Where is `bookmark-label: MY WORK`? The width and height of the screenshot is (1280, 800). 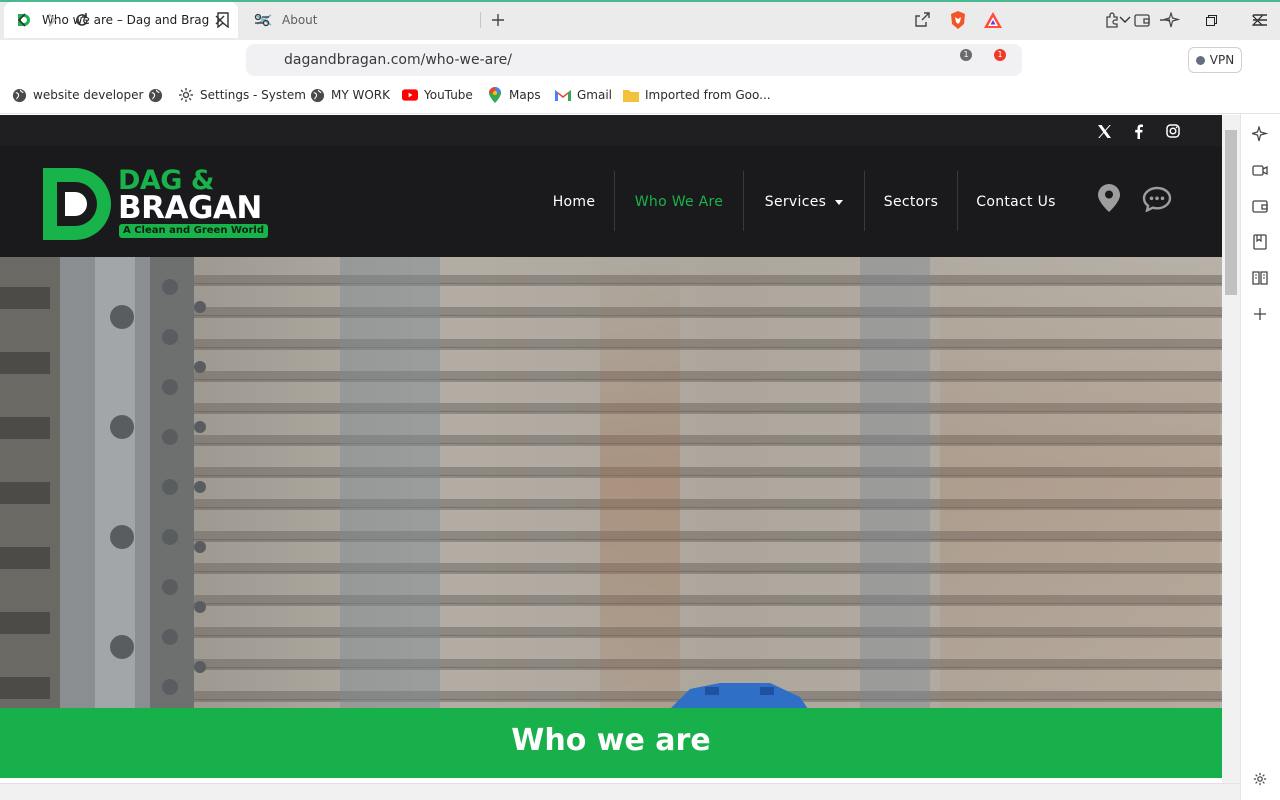
bookmark-label: MY WORK is located at coordinates (361, 95).